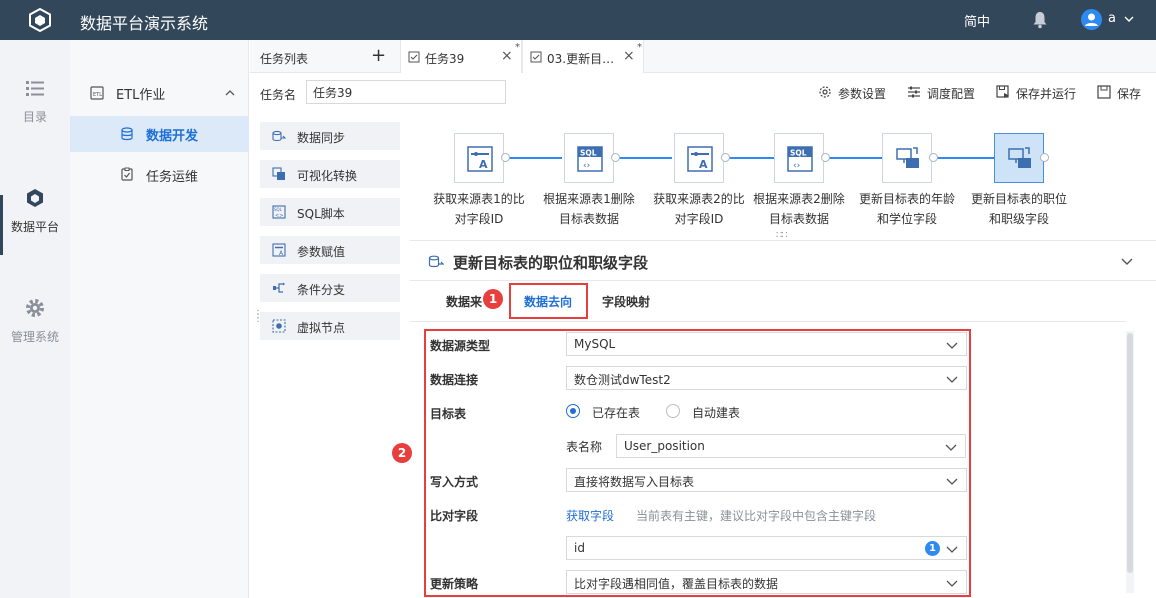  I want to click on table-name-label: 表名称, so click(584, 447).